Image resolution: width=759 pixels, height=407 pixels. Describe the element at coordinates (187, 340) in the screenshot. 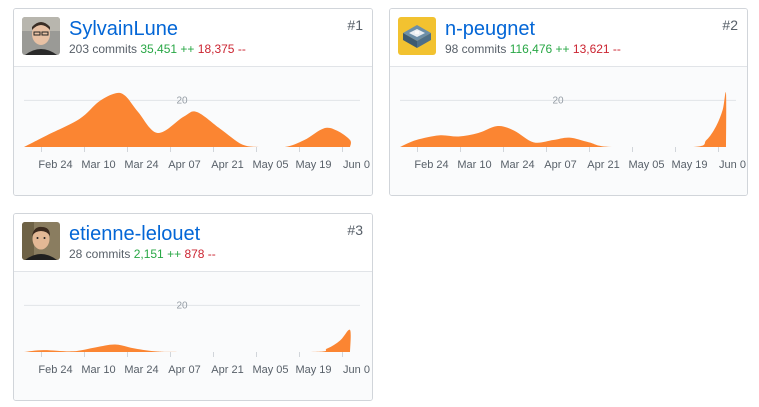

I see `contribution-area-series` at that location.